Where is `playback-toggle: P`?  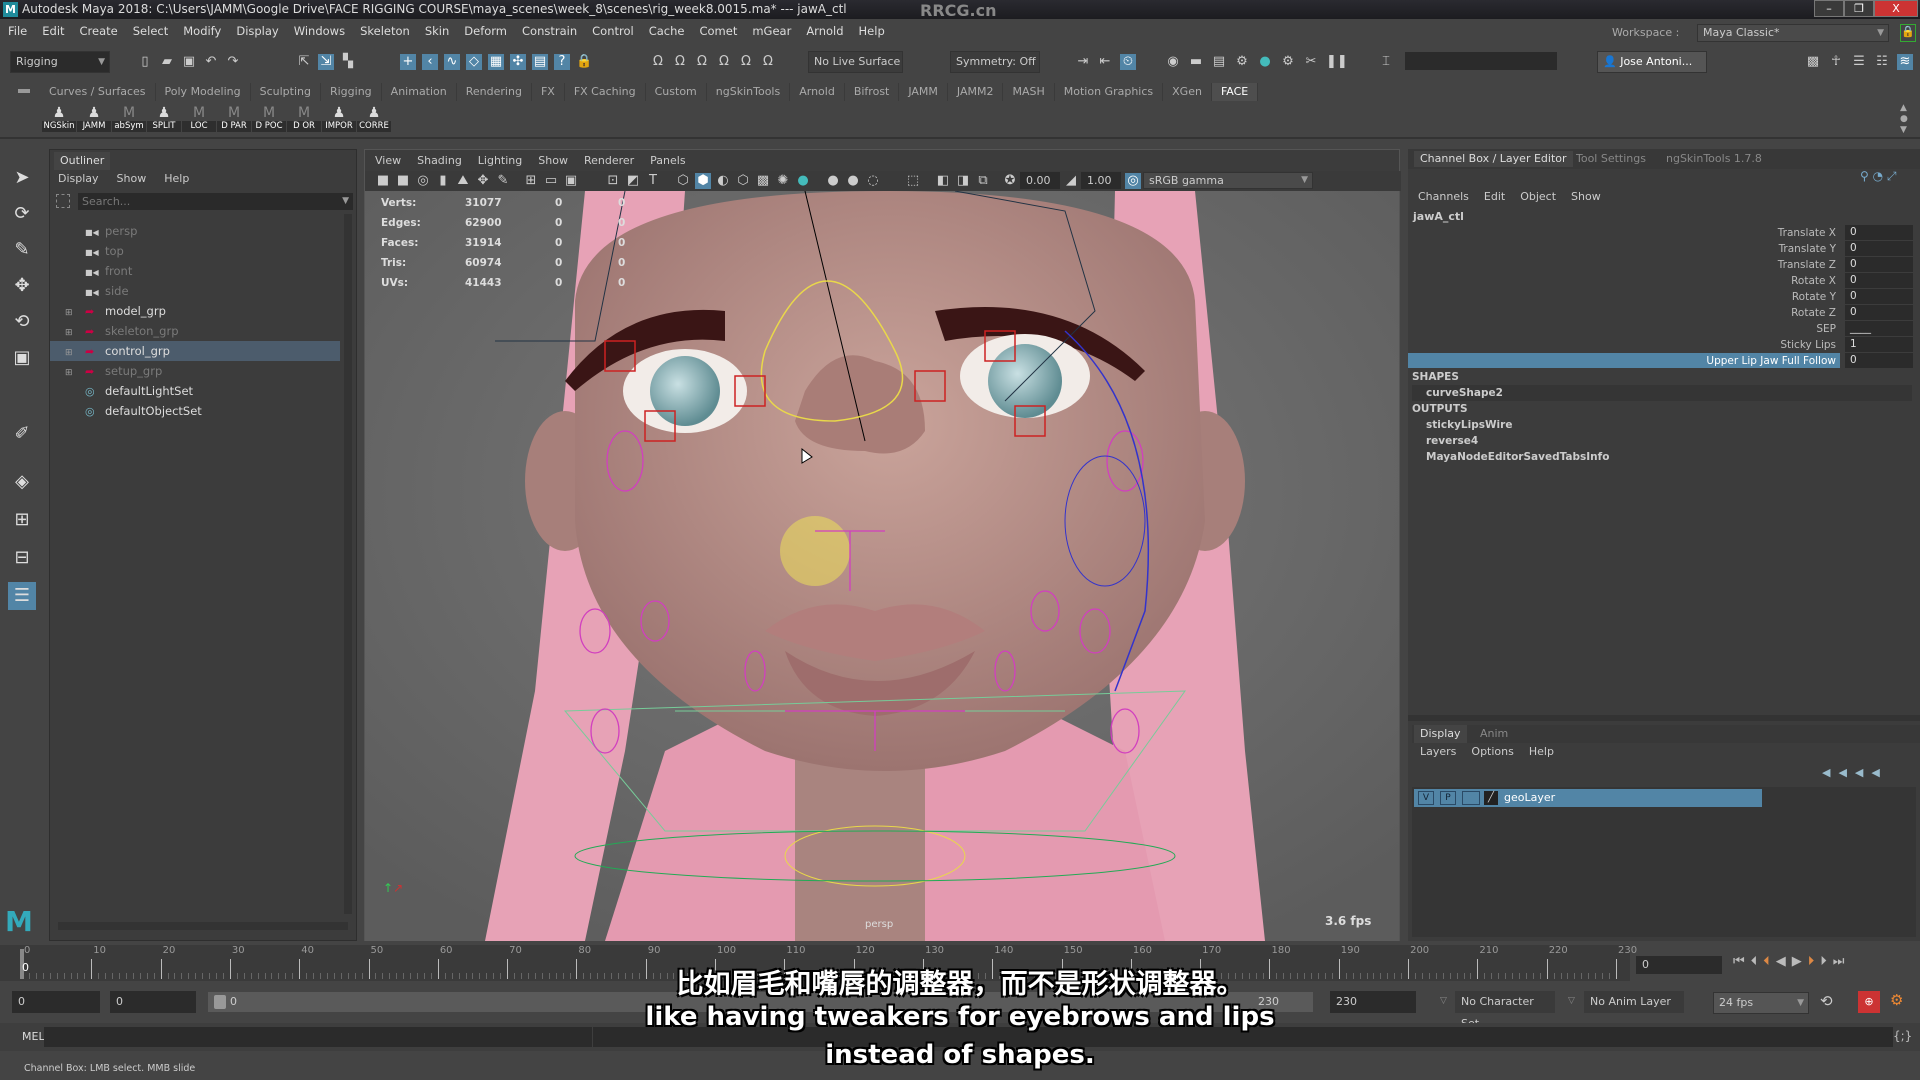 playback-toggle: P is located at coordinates (1448, 798).